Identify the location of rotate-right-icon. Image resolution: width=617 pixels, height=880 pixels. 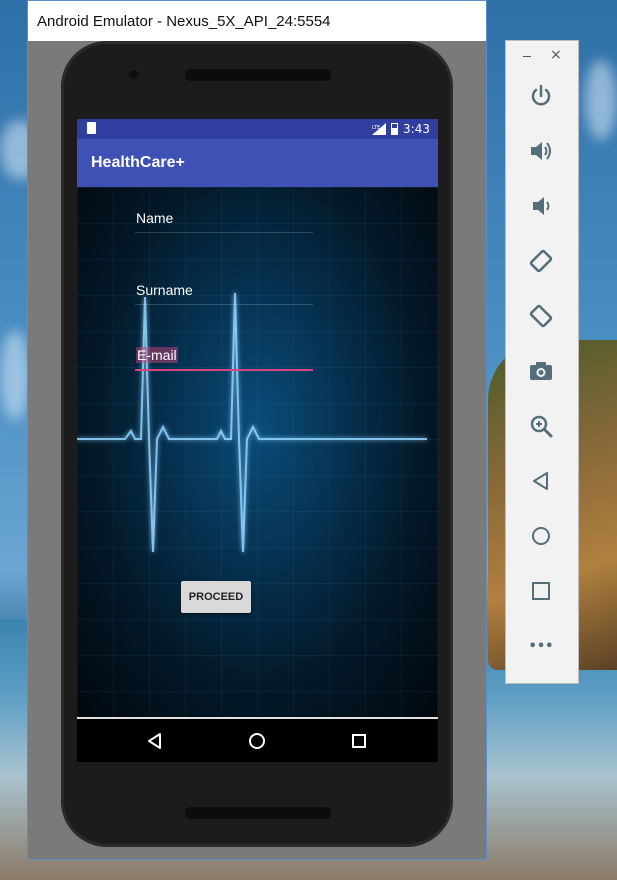
(541, 316).